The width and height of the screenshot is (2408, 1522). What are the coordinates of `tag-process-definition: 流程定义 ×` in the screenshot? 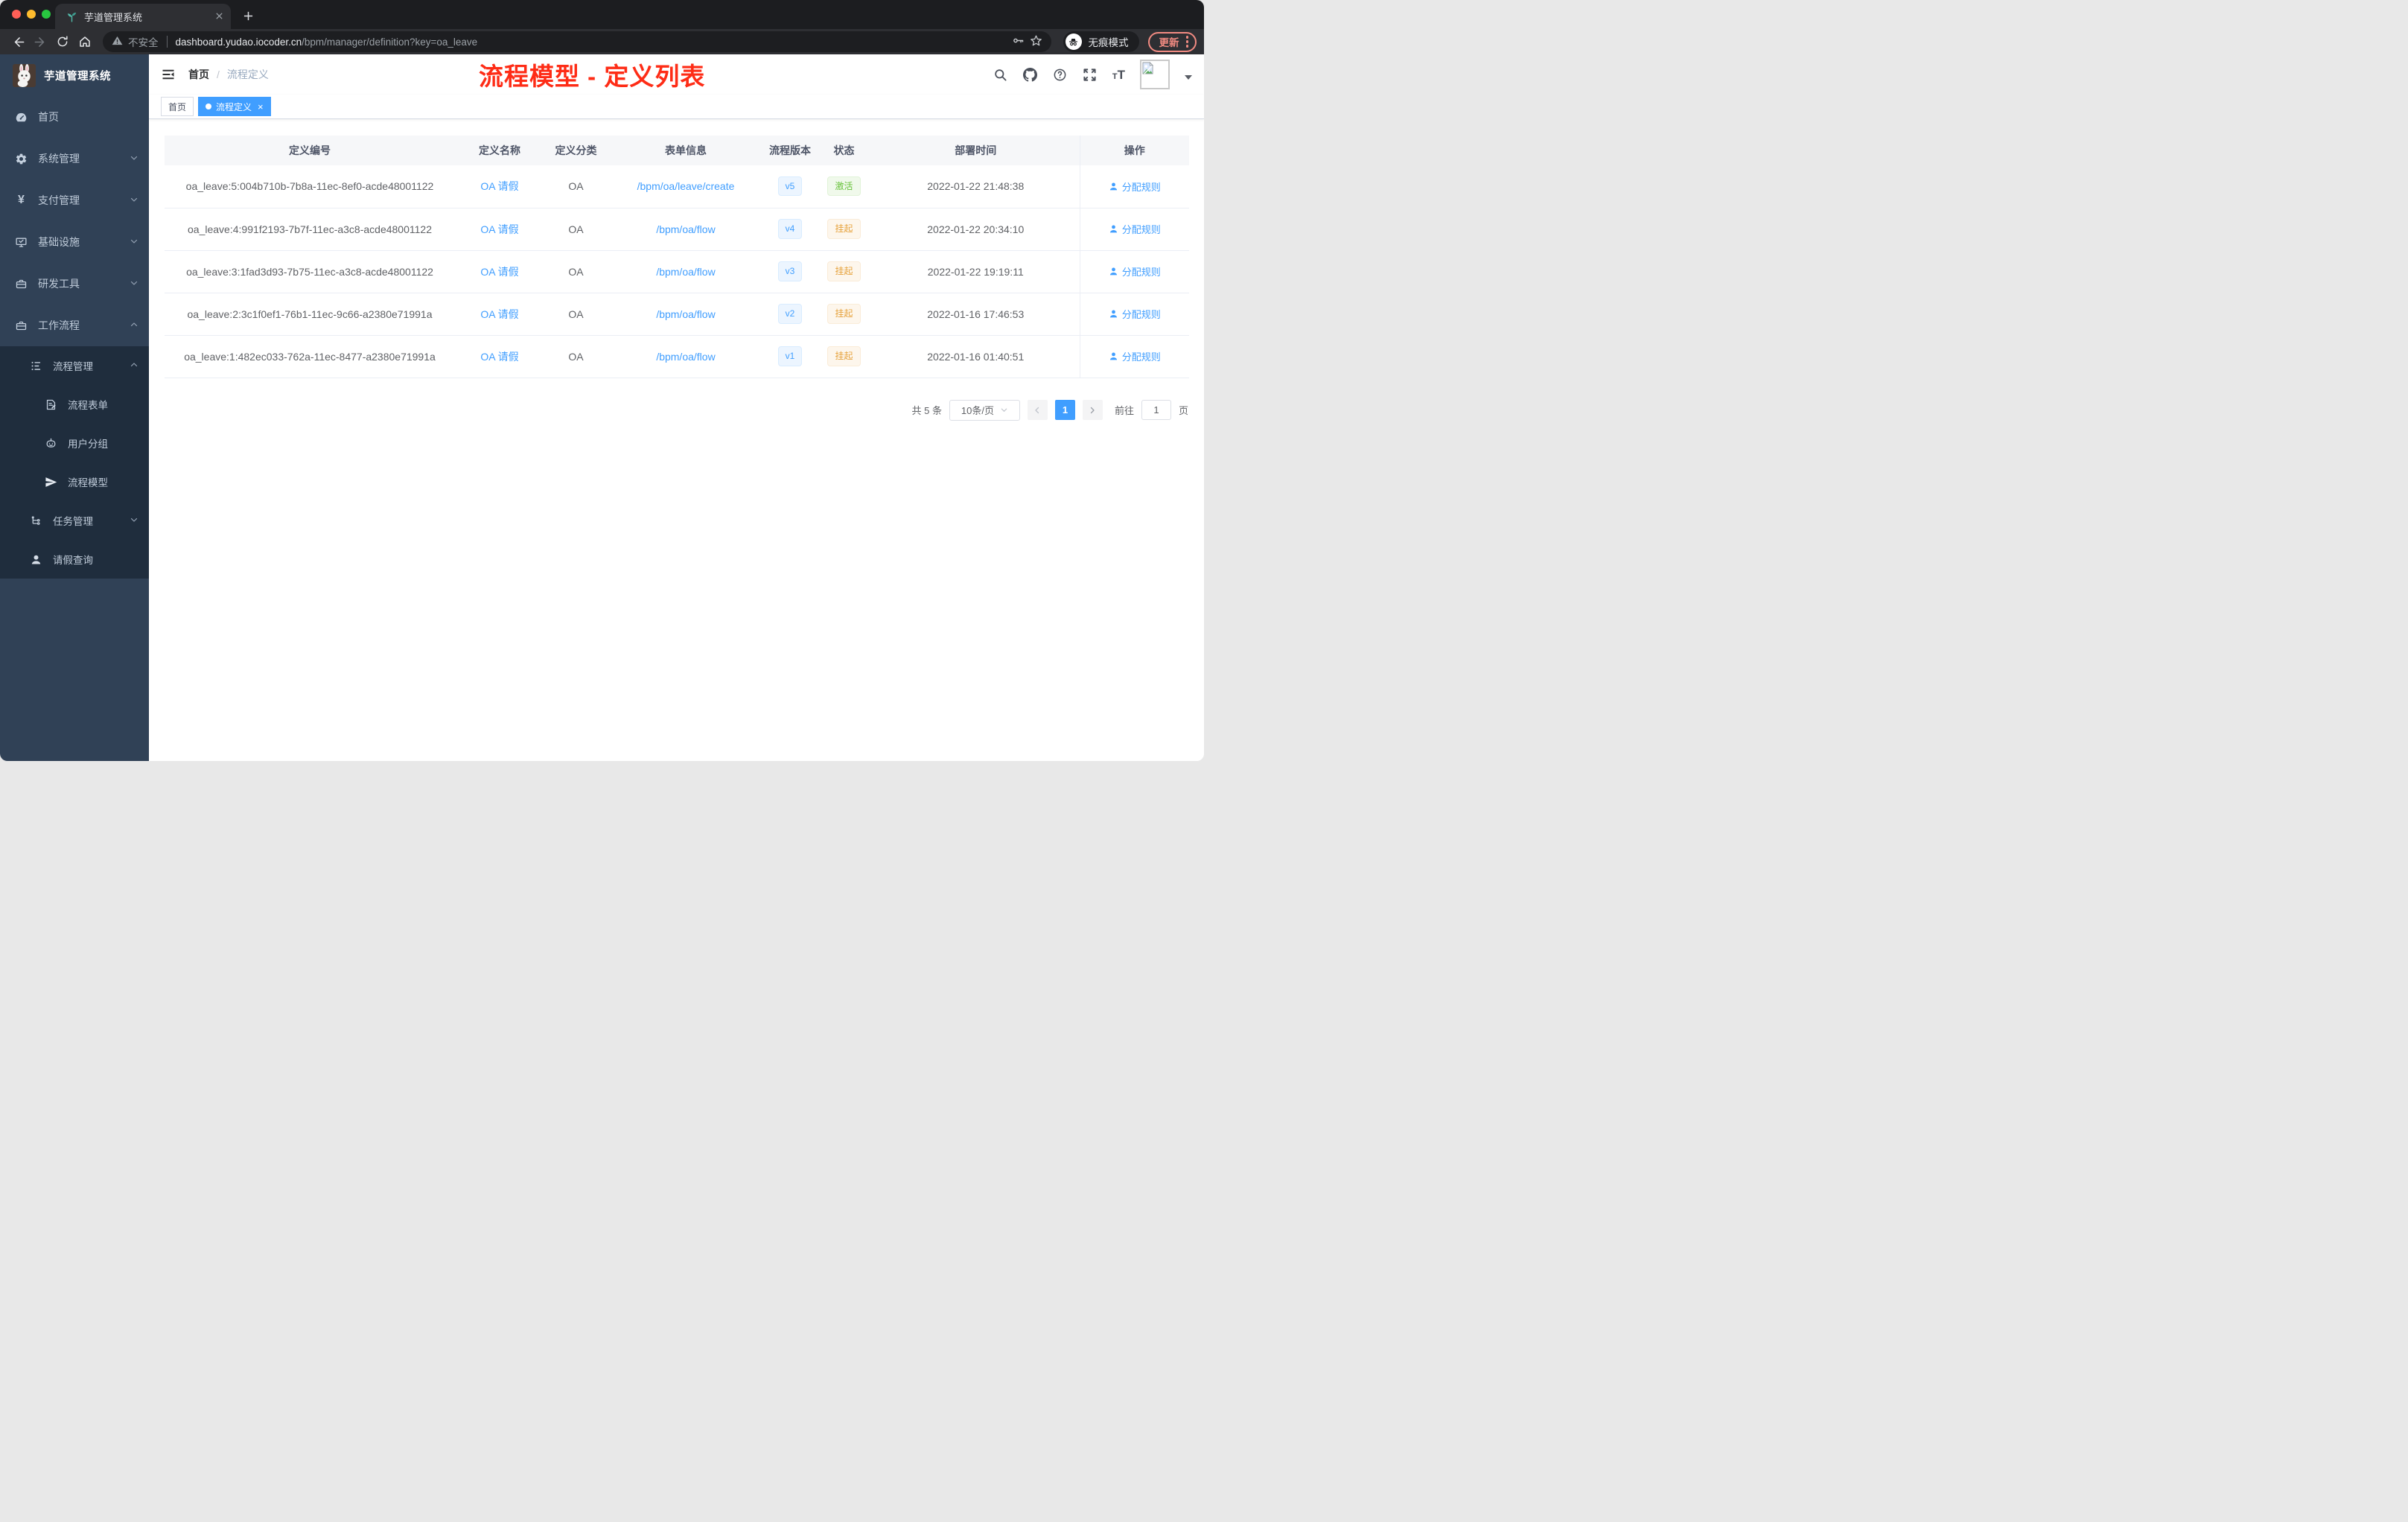 It's located at (234, 106).